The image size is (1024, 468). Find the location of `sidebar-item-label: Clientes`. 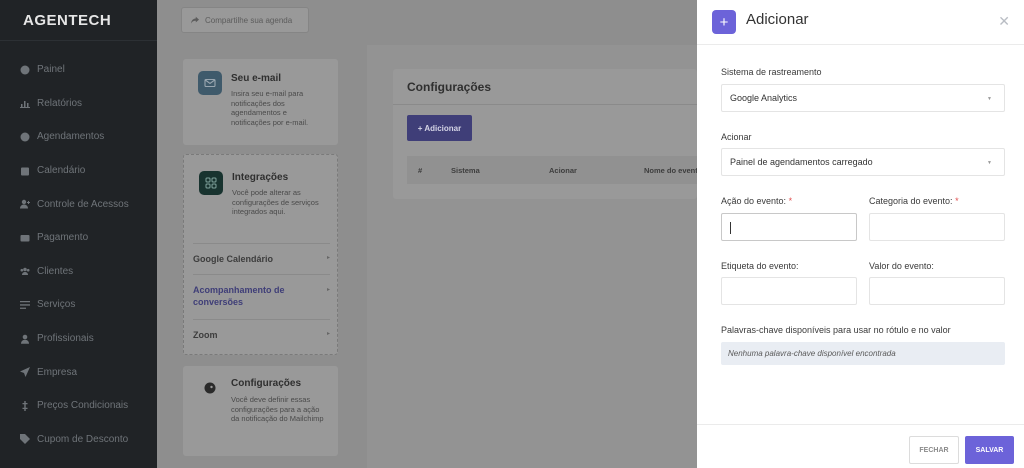

sidebar-item-label: Clientes is located at coordinates (55, 271).